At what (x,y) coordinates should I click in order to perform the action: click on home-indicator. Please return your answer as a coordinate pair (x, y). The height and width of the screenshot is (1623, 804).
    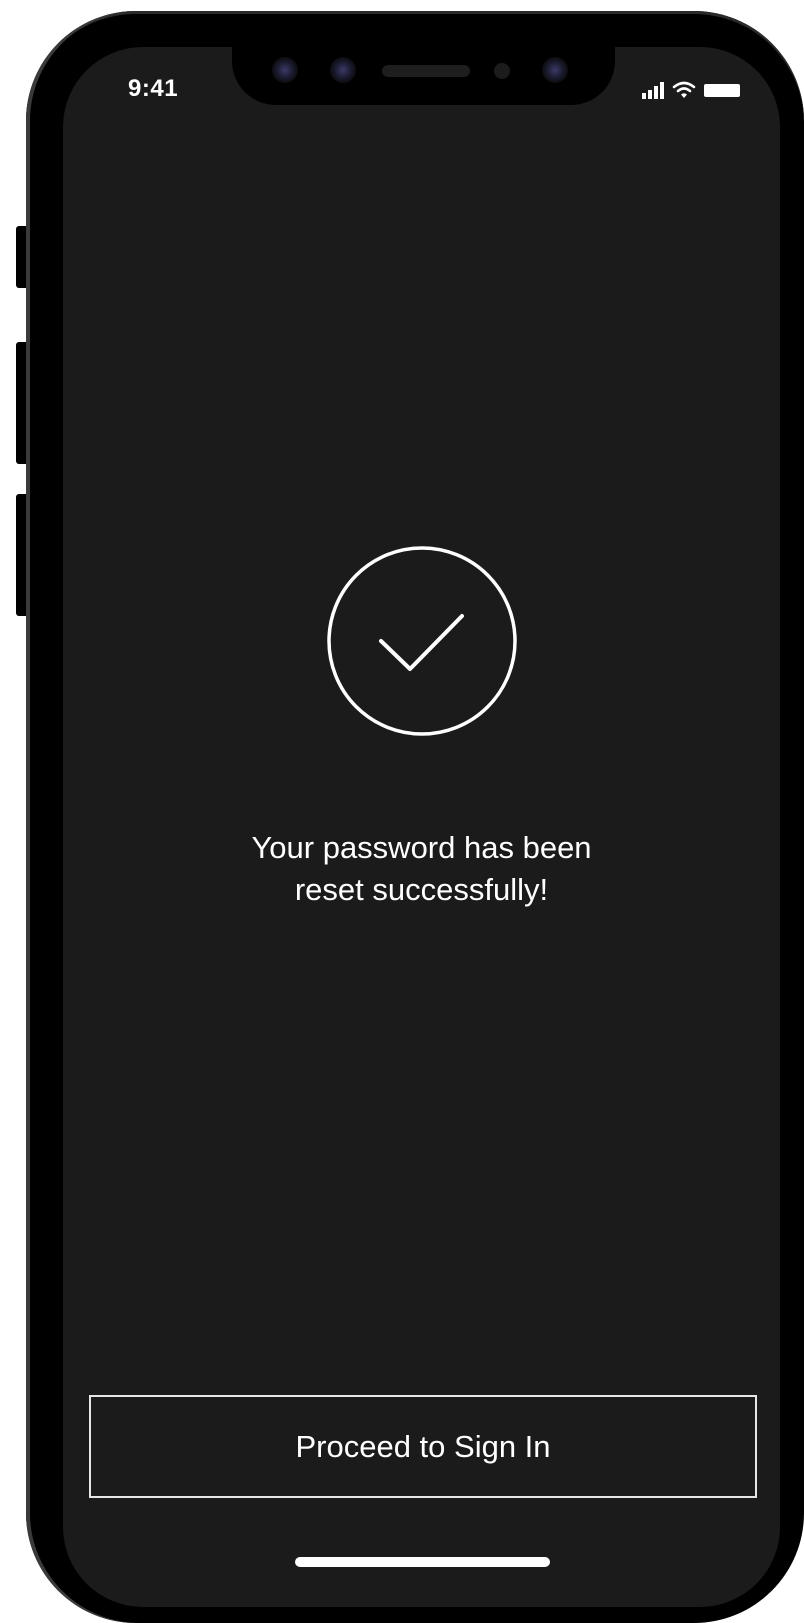
    Looking at the image, I should click on (422, 1562).